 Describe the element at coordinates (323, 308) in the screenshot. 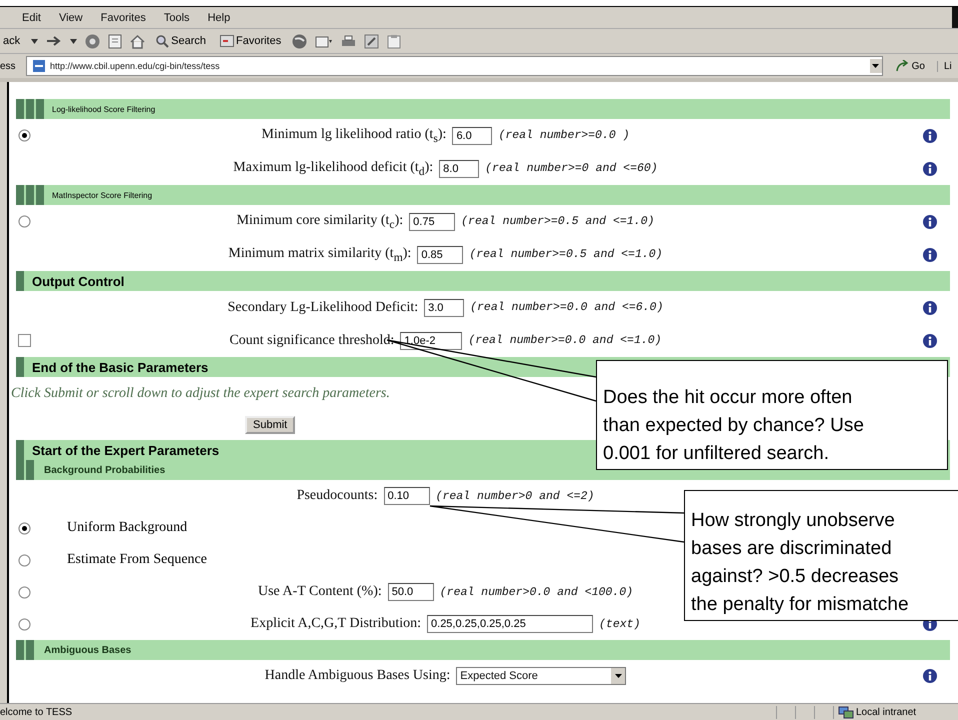

I see `field-label: Secondary Lg-Likelihood Deficit:` at that location.